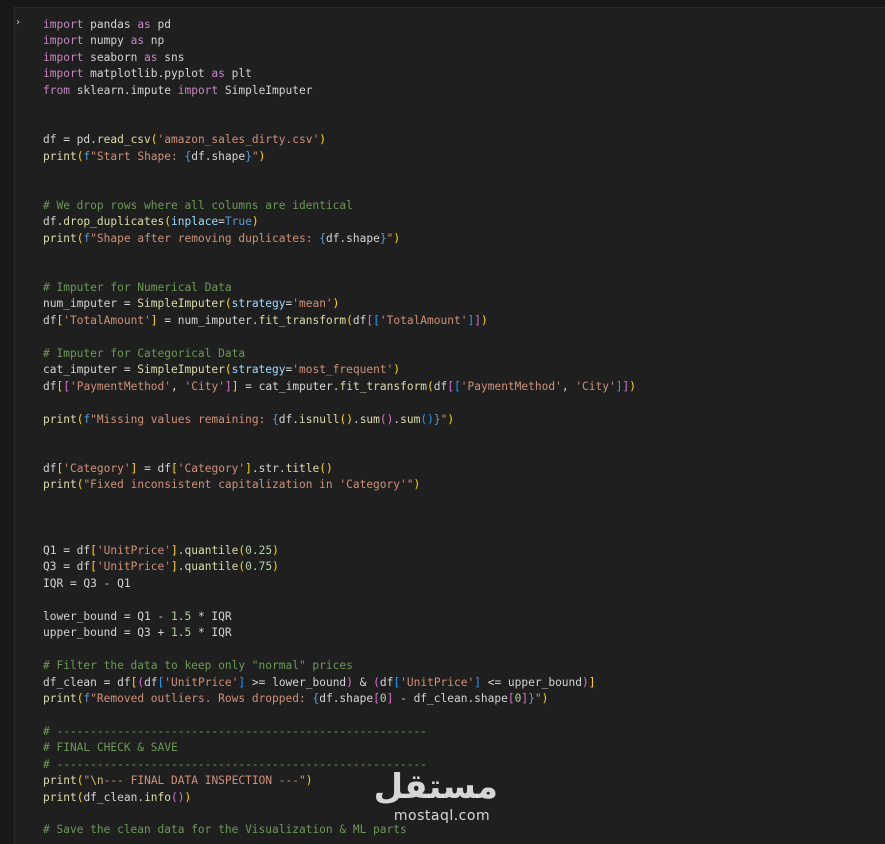 This screenshot has height=844, width=885. Describe the element at coordinates (204, 781) in the screenshot. I see `code-token: --- FINAL DATA INSPECTION ---"` at that location.